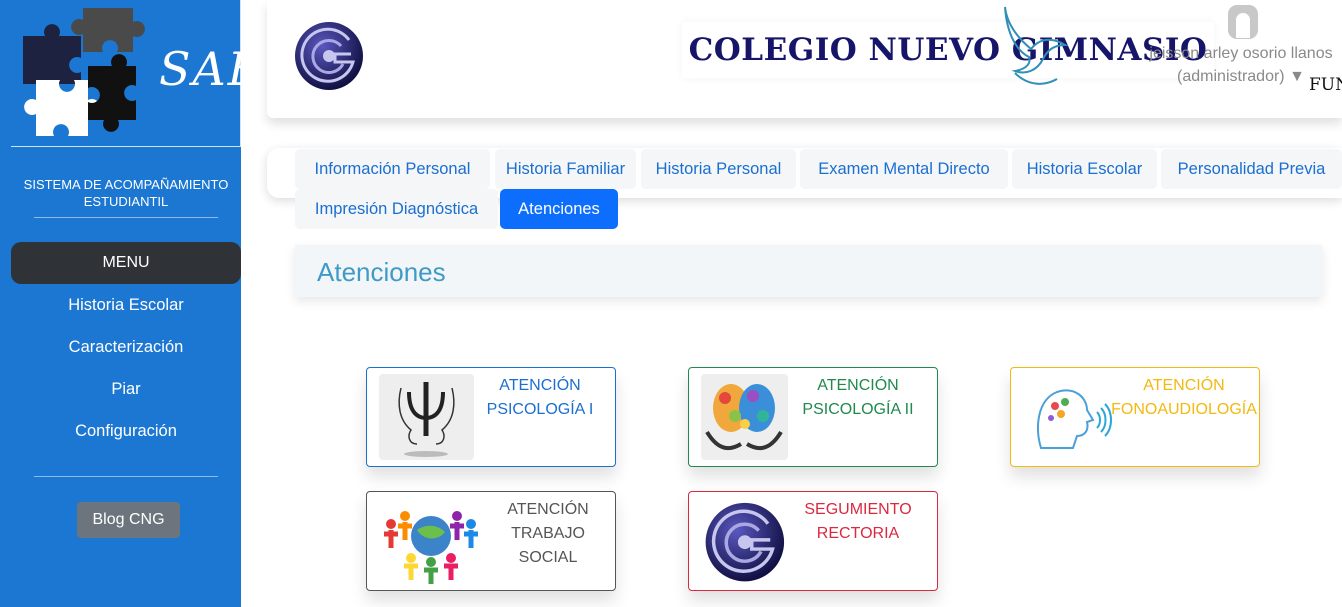 This screenshot has height=607, width=1342. What do you see at coordinates (540, 397) in the screenshot?
I see `card-label: ATENCIÓN PSICOLOGÍA I` at bounding box center [540, 397].